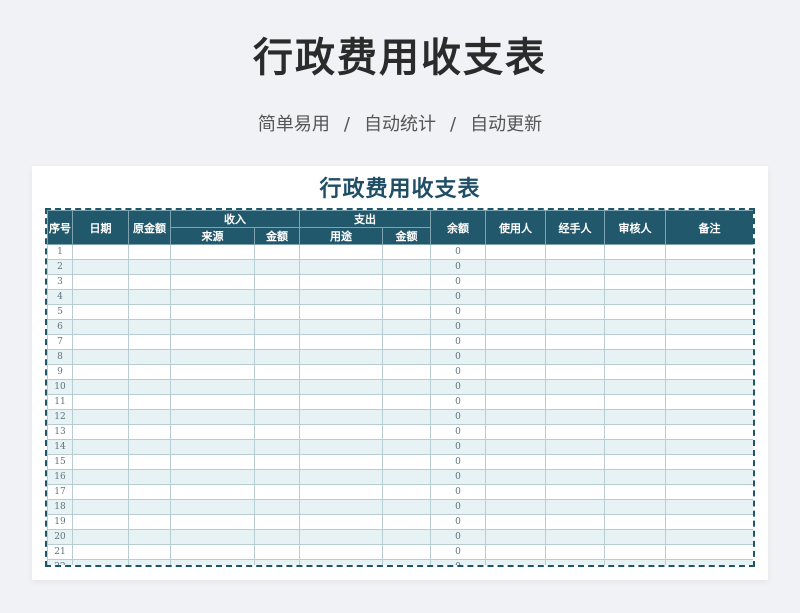 This screenshot has height=613, width=800. Describe the element at coordinates (60, 342) in the screenshot. I see `cell-seq: 7` at that location.